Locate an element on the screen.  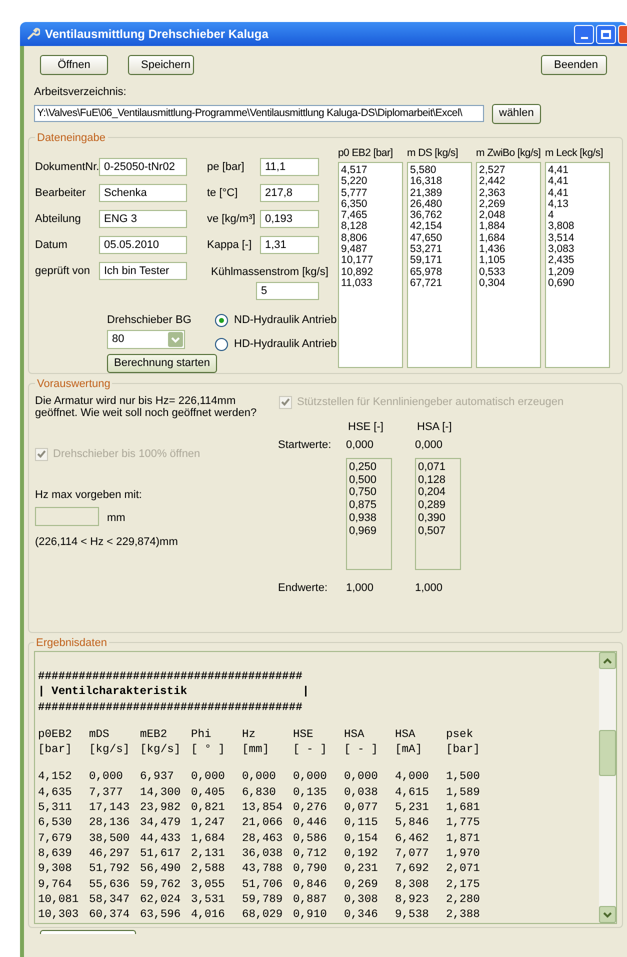
table-cell-text: 1,589 is located at coordinates (463, 793).